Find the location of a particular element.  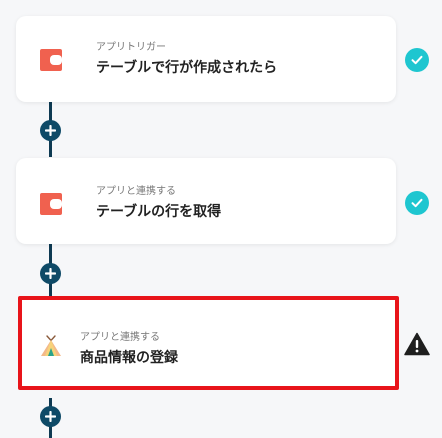

tent-app-icon is located at coordinates (51, 345).